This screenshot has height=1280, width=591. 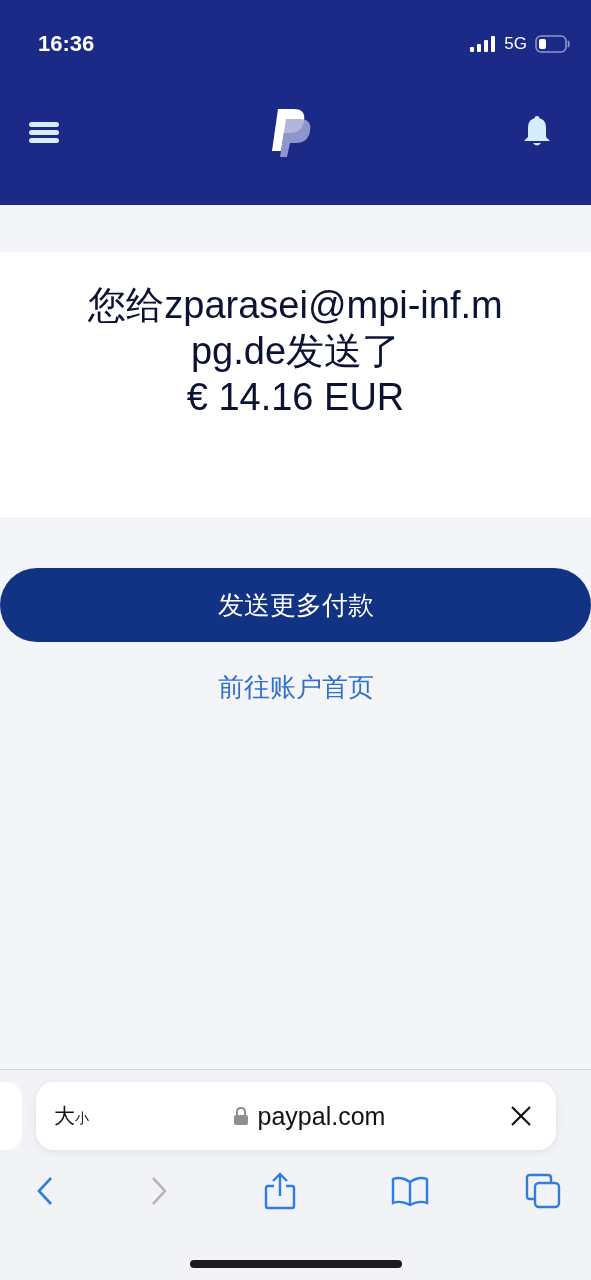 What do you see at coordinates (291, 131) in the screenshot?
I see `logo-icon` at bounding box center [291, 131].